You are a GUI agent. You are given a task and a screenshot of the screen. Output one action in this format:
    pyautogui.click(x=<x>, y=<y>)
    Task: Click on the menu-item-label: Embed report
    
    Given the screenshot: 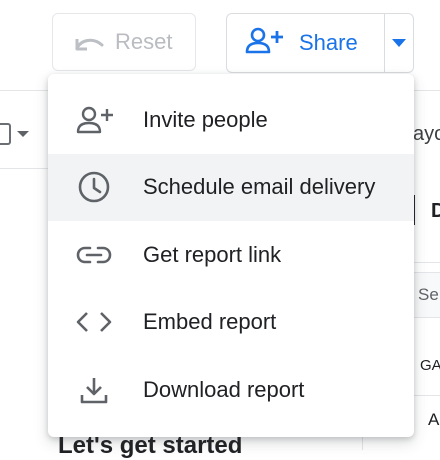 What is the action you would take?
    pyautogui.click(x=210, y=322)
    